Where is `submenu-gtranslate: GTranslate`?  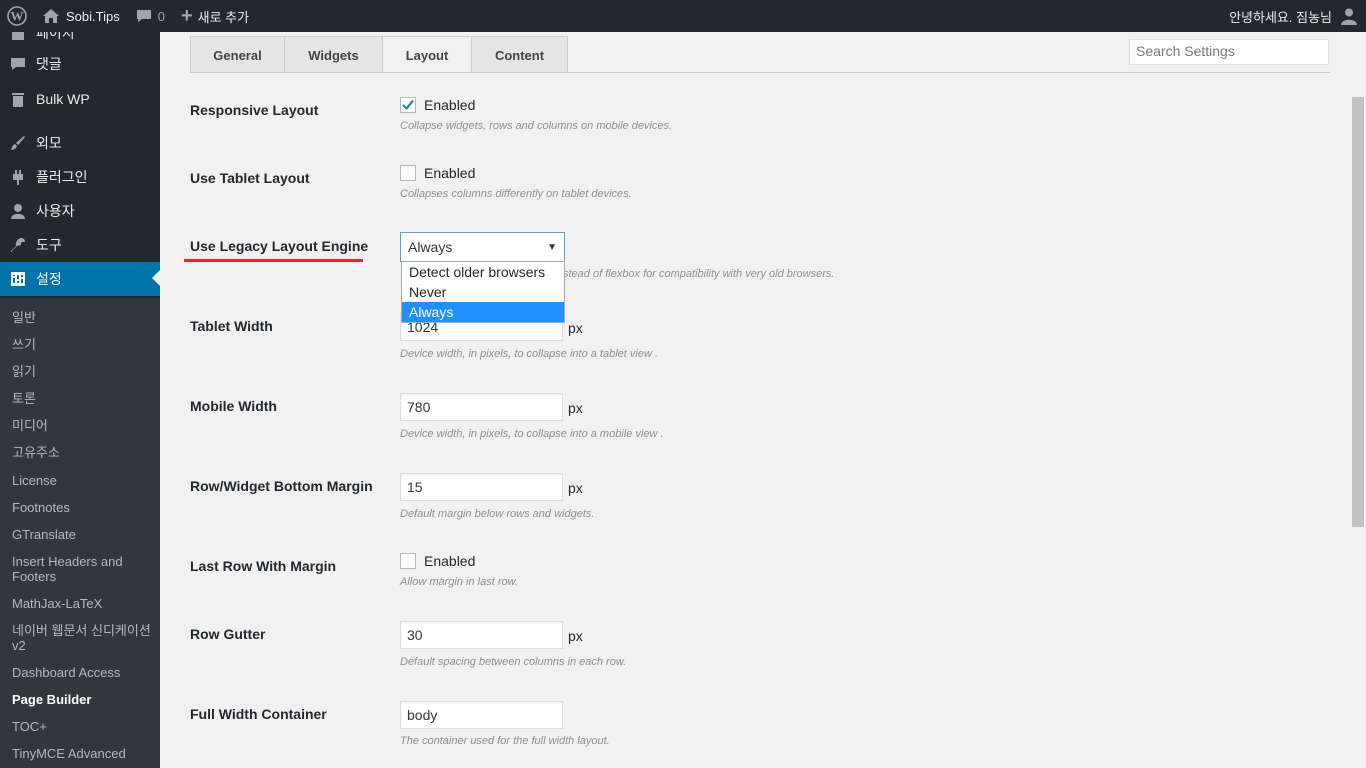 submenu-gtranslate: GTranslate is located at coordinates (82, 534).